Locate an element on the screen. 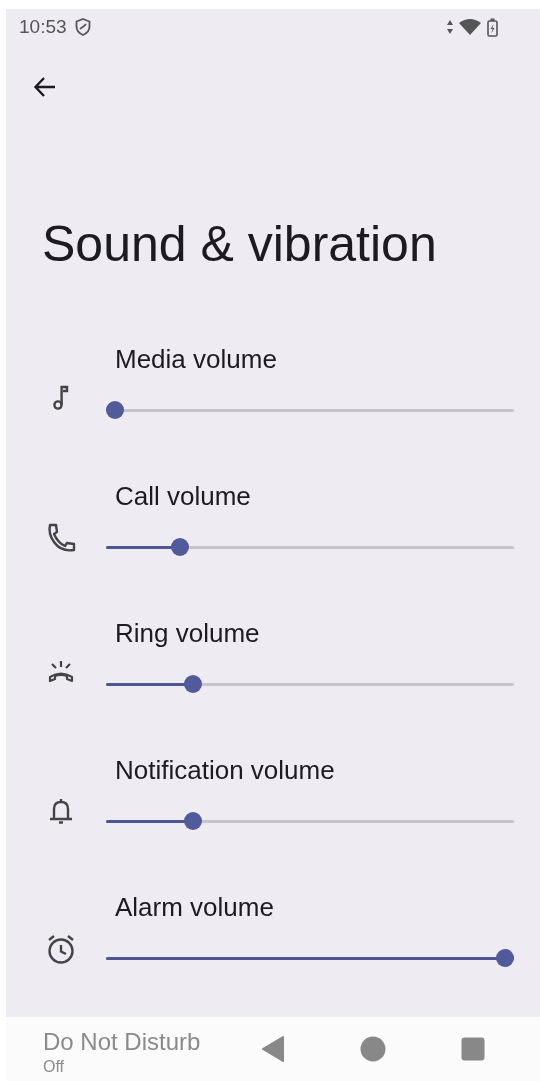 This screenshot has width=540, height=1081. battery-icon is located at coordinates (492, 27).